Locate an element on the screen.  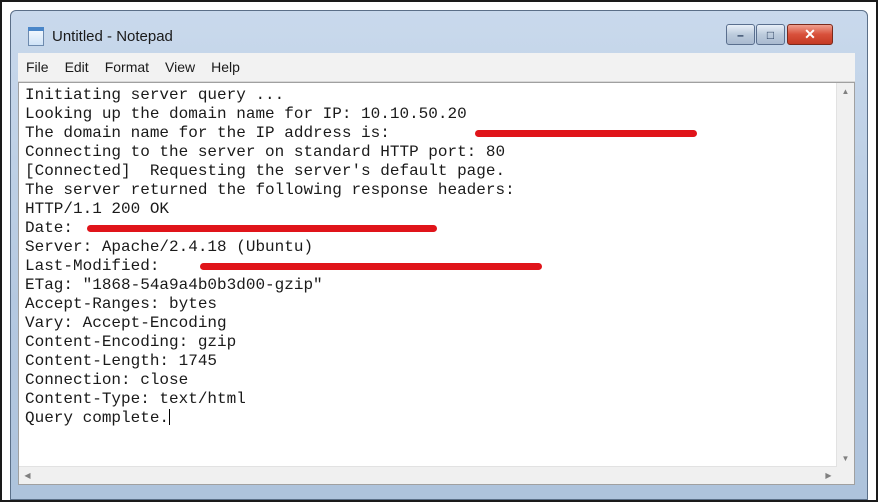
menu-help: Help is located at coordinates (225, 67).